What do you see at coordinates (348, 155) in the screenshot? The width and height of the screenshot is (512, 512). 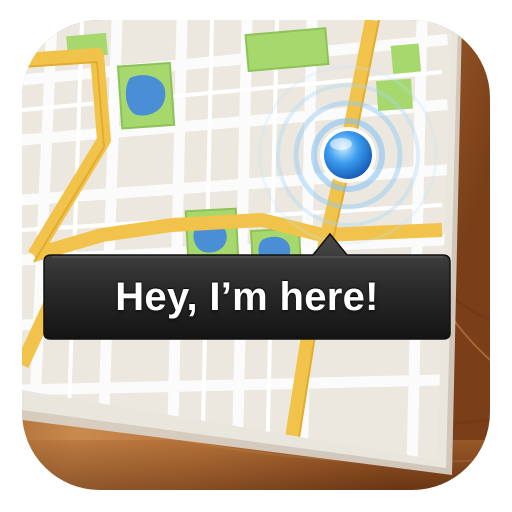 I see `current-location-dot-icon` at bounding box center [348, 155].